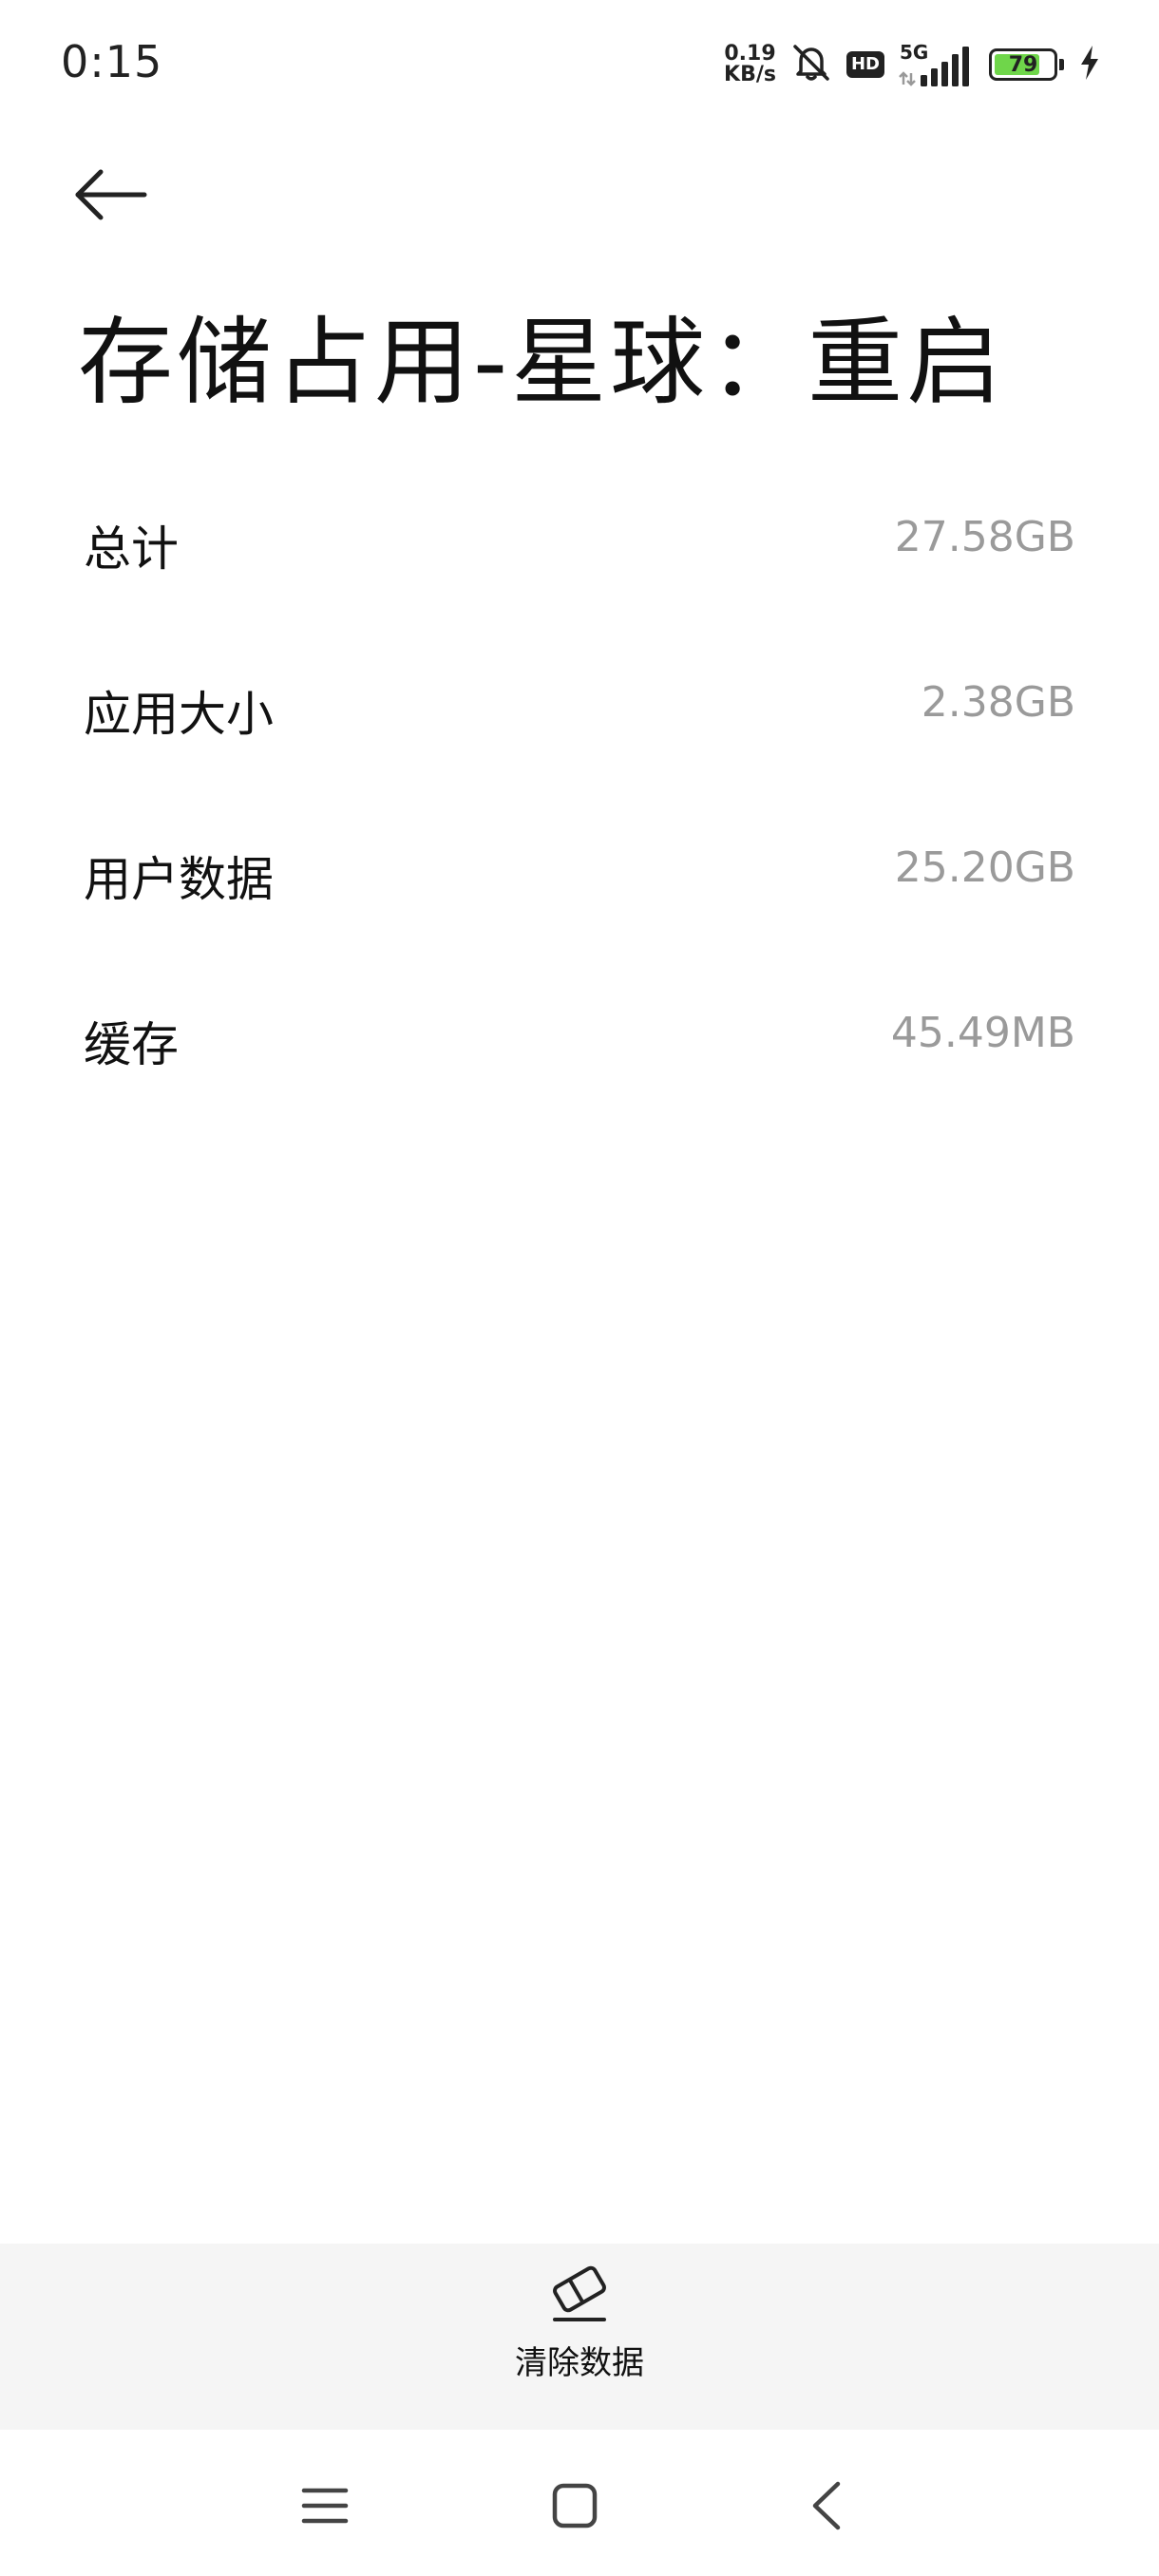 The image size is (1159, 2576). I want to click on net-speed: 0.19 KB/s, so click(750, 64).